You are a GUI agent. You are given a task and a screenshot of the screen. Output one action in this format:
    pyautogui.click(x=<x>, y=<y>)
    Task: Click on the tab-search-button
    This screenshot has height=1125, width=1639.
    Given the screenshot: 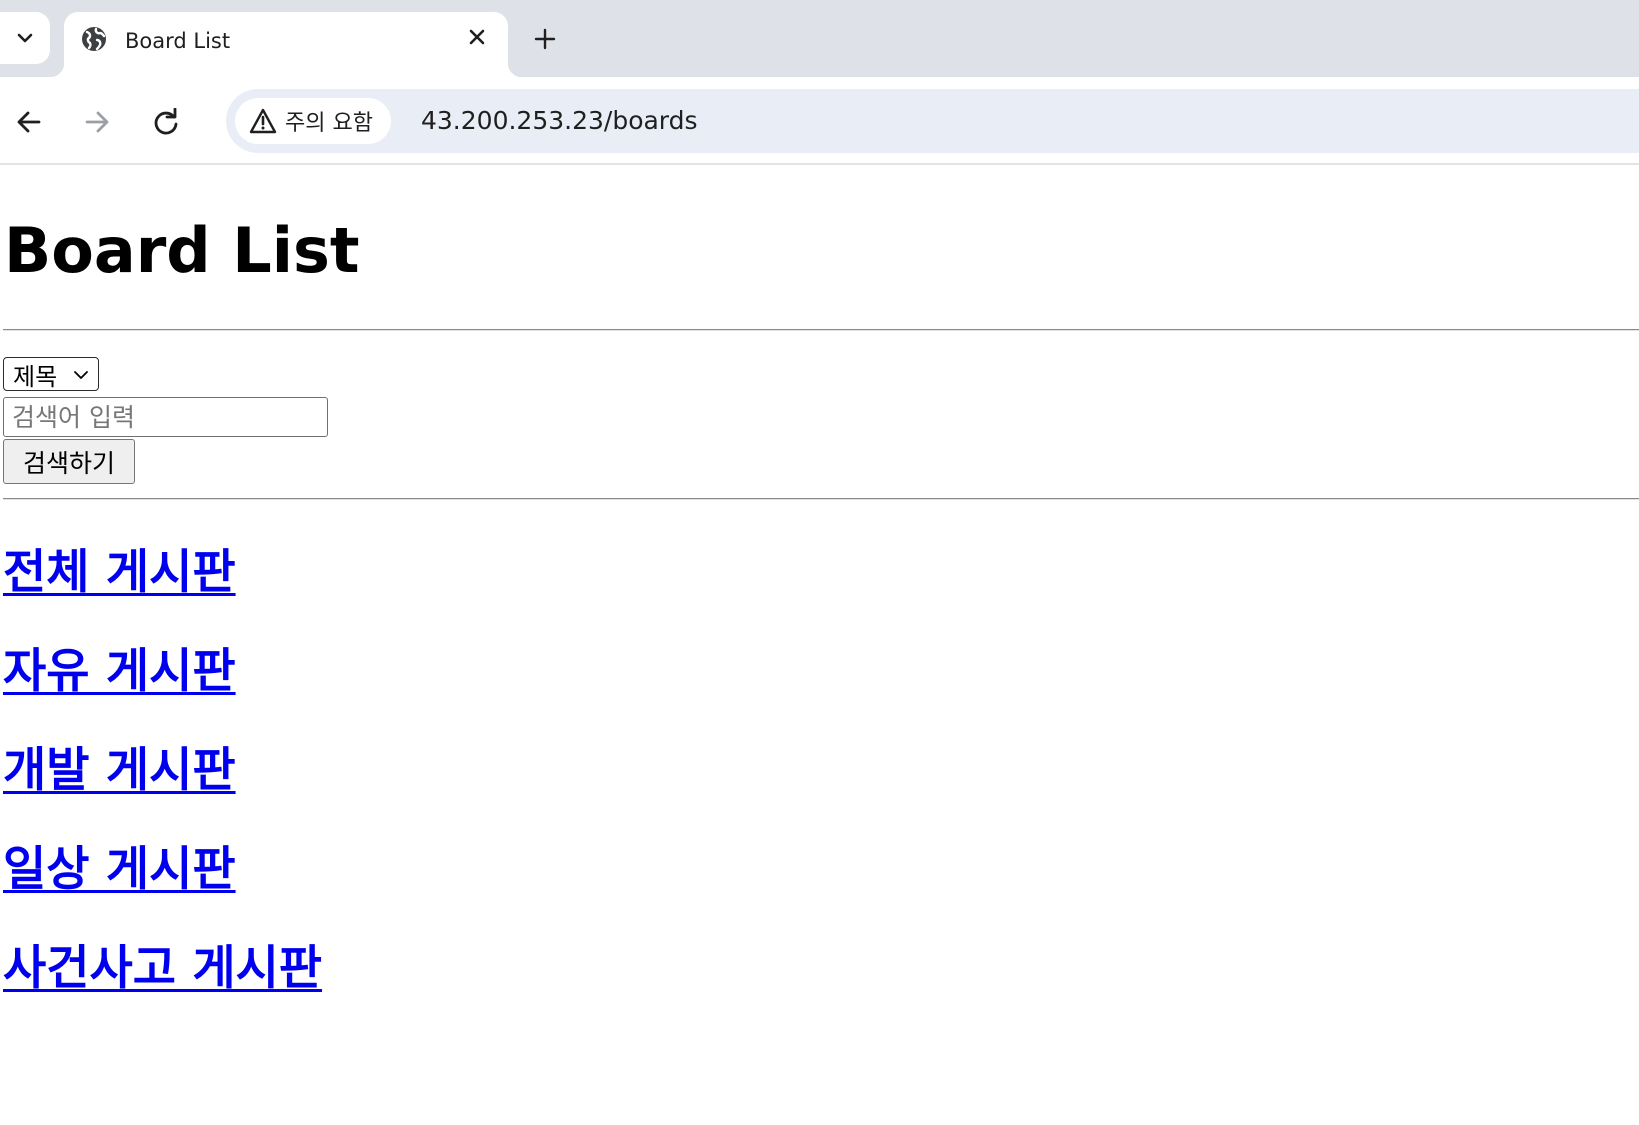 What is the action you would take?
    pyautogui.click(x=25, y=38)
    